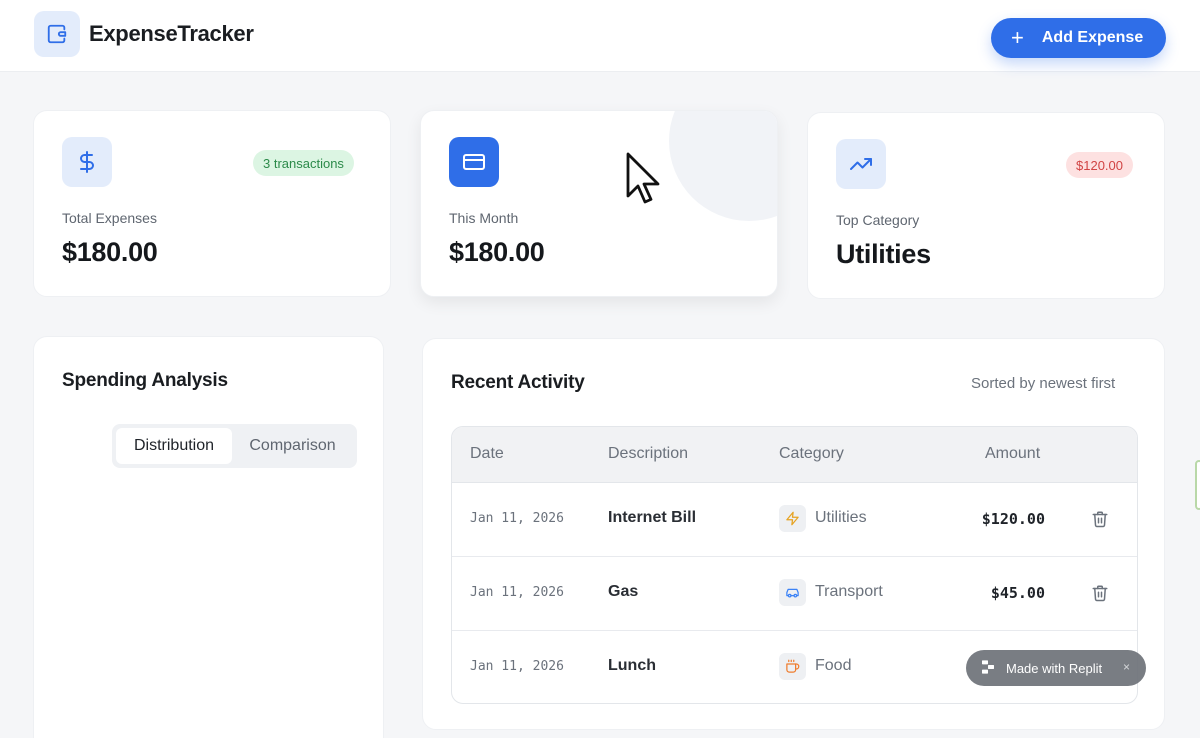 This screenshot has width=1200, height=738. I want to click on table-row: Jan 11, 2026 Gas Transport $45.00, so click(794, 594).